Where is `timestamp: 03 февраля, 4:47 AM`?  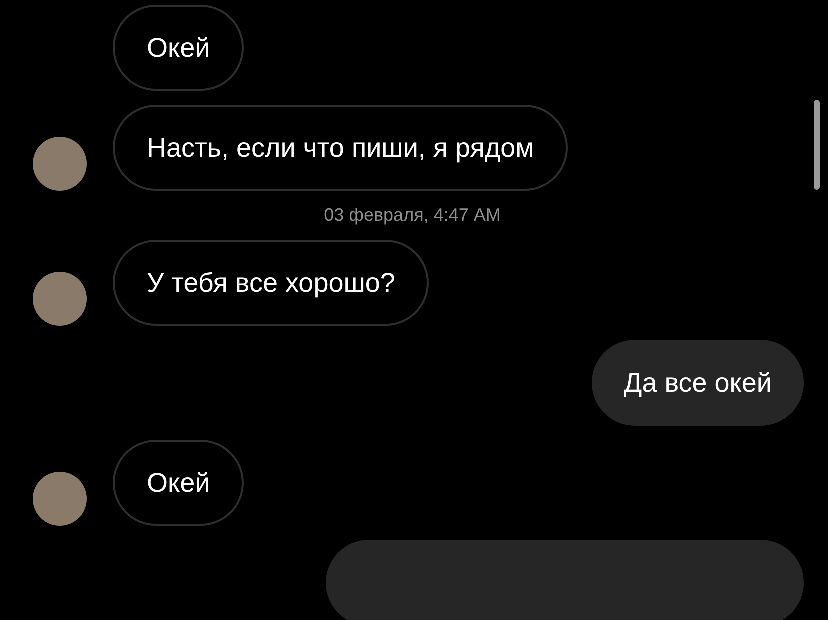
timestamp: 03 февраля, 4:47 AM is located at coordinates (412, 215).